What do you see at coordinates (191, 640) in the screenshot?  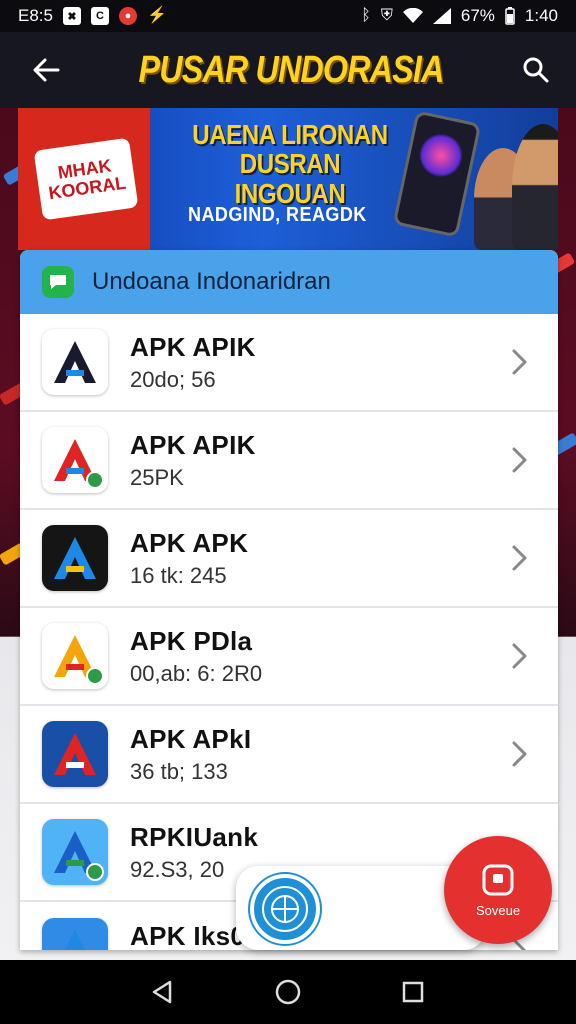 I see `app-name: APK PDla` at bounding box center [191, 640].